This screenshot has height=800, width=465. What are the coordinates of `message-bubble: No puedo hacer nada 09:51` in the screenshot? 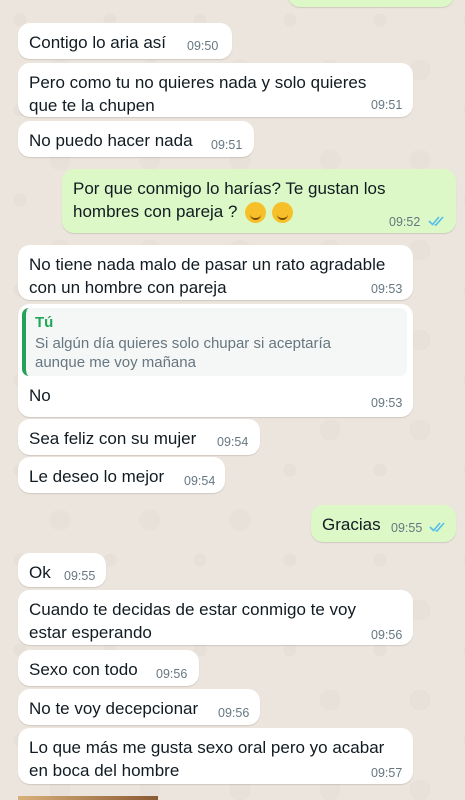 It's located at (136, 139).